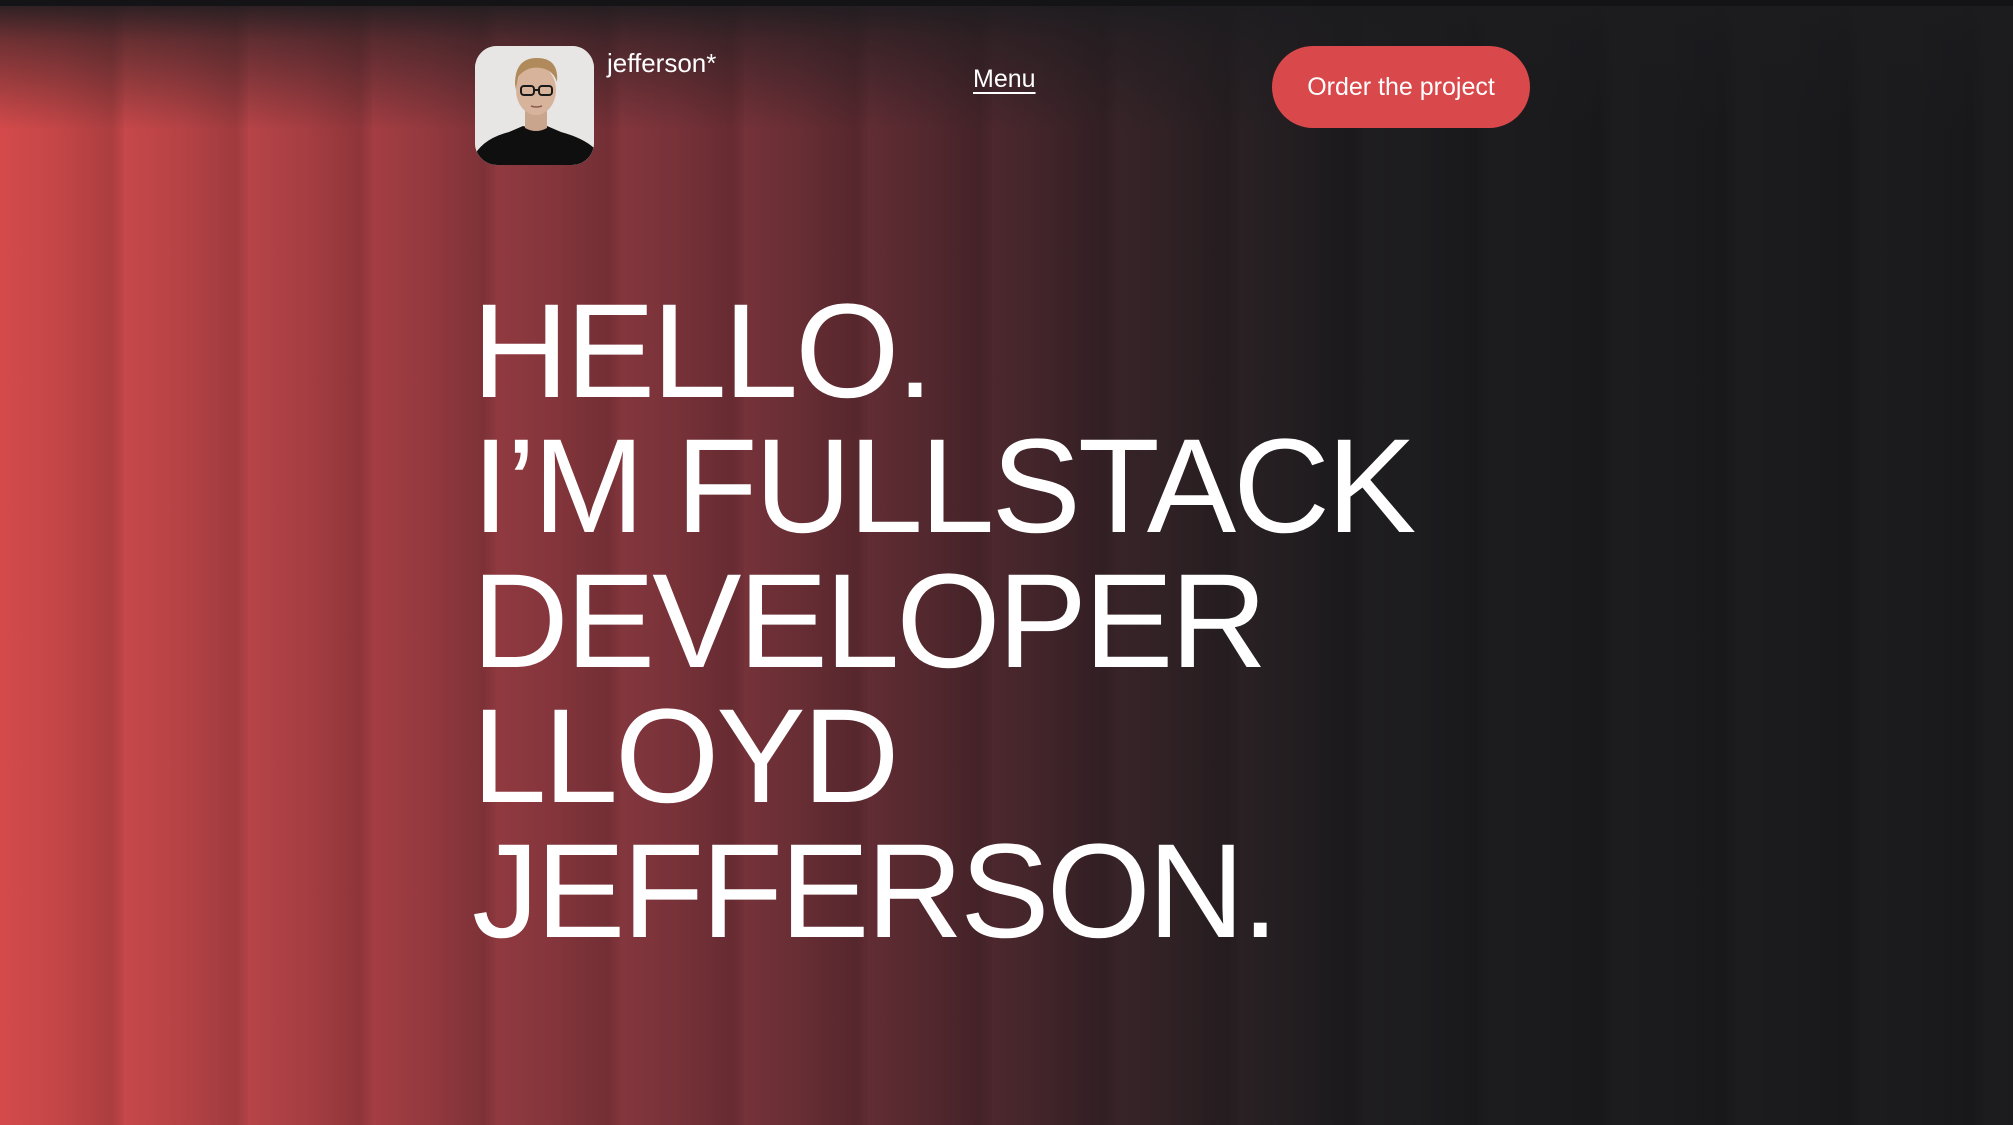  I want to click on portrait-icon, so click(534, 105).